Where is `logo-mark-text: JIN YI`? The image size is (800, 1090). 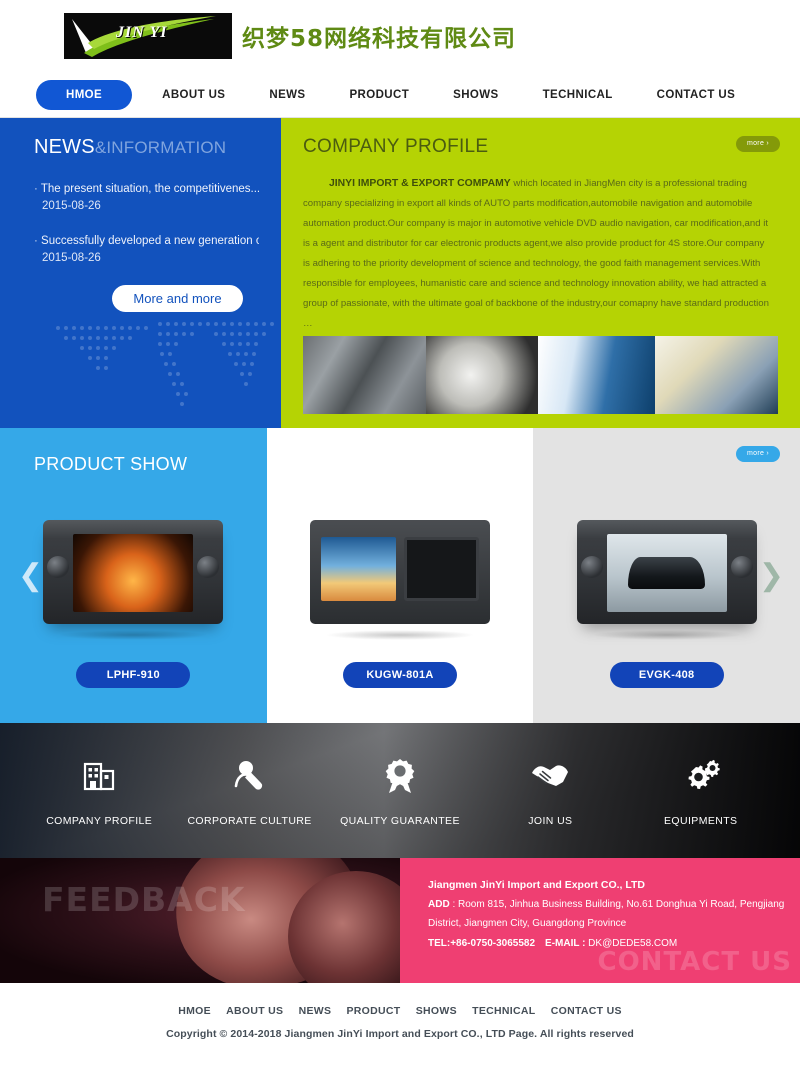
logo-mark-text: JIN YI is located at coordinates (142, 32).